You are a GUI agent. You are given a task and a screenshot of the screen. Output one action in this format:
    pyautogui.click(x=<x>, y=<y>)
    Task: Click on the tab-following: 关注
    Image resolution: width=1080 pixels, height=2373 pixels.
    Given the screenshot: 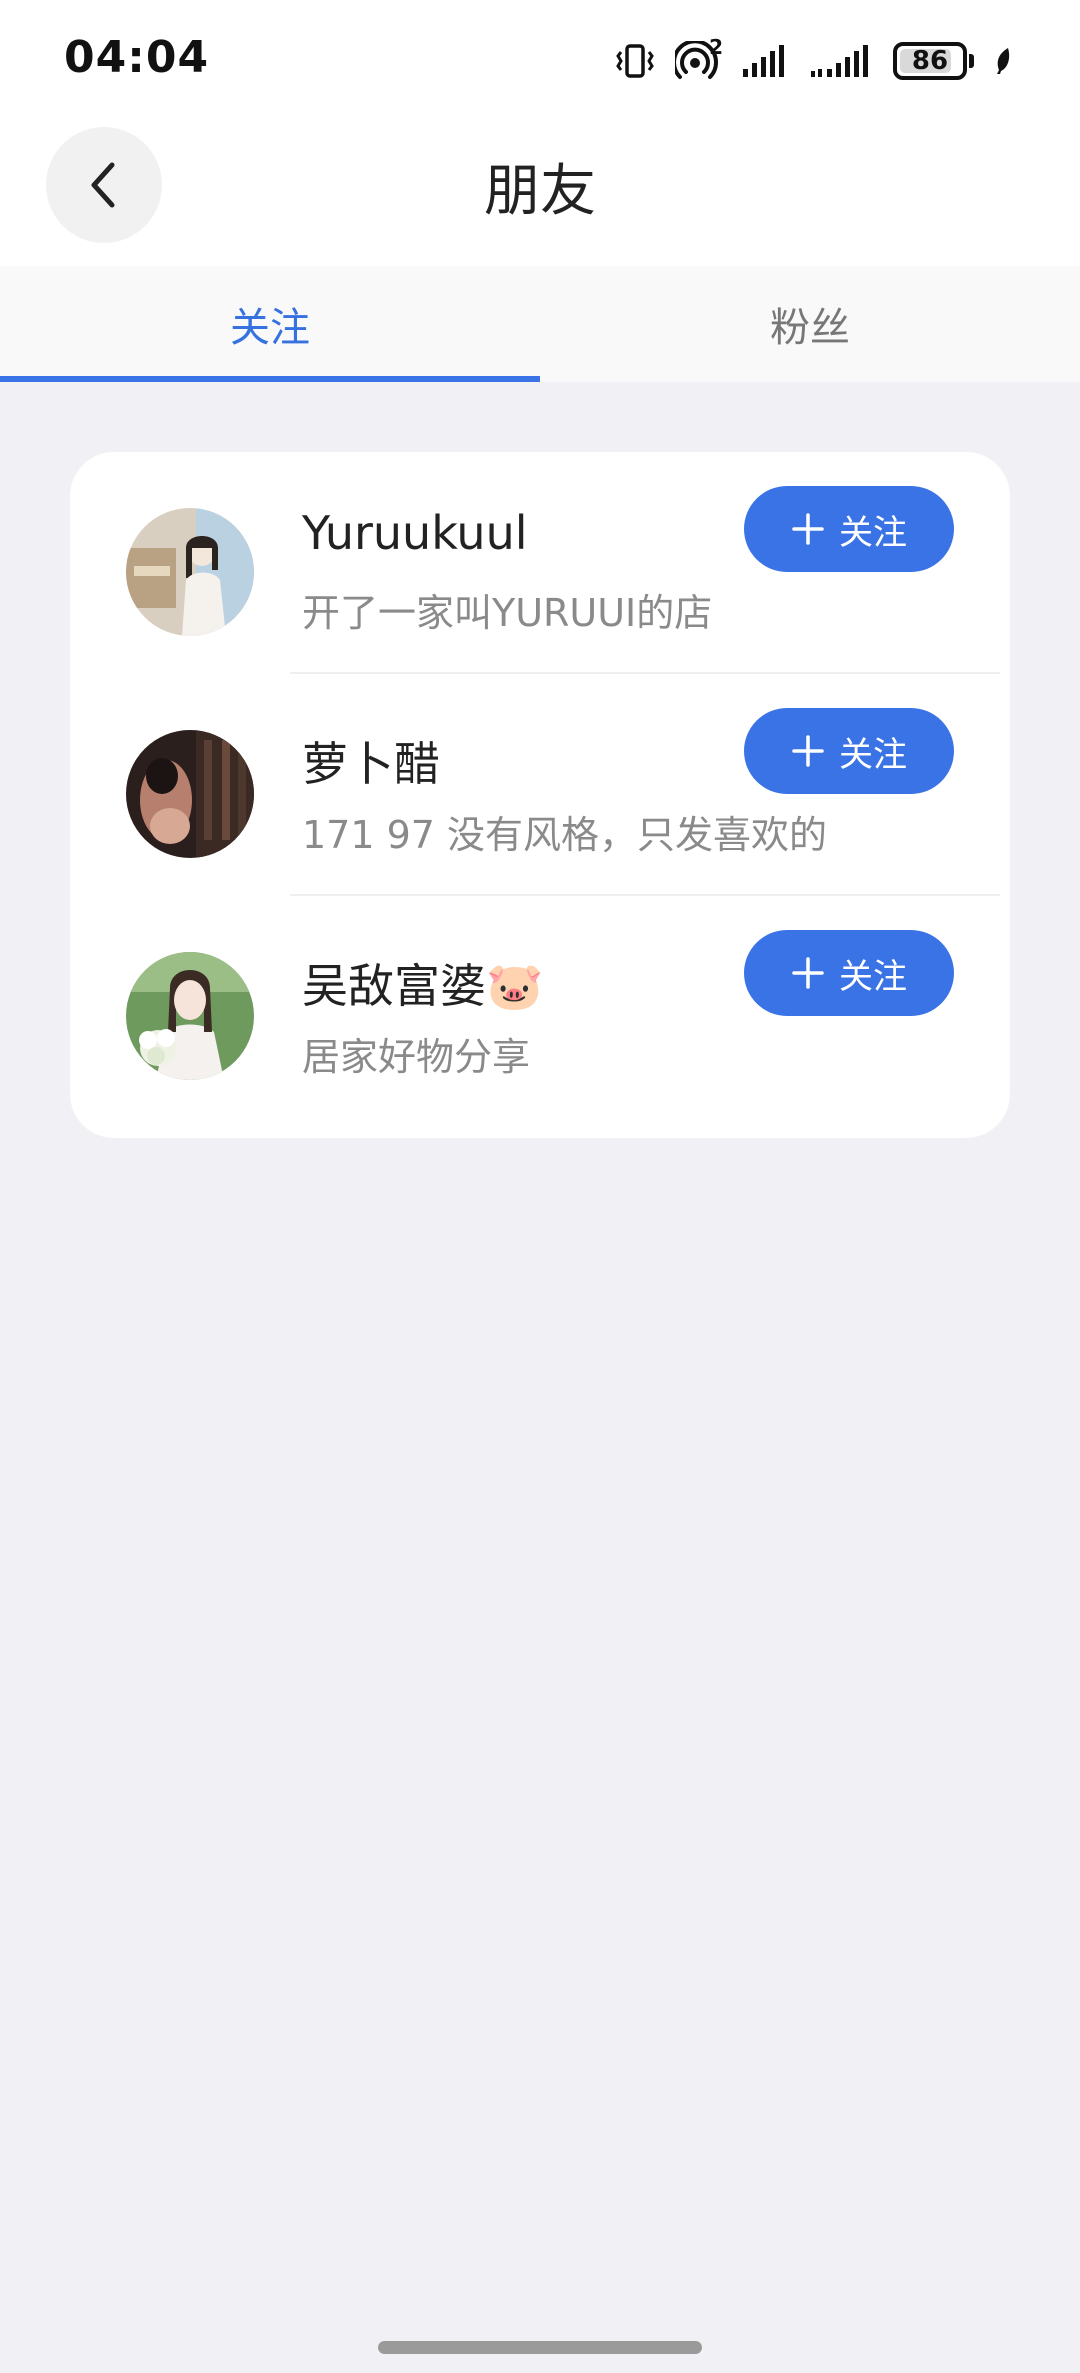 What is the action you would take?
    pyautogui.click(x=270, y=324)
    